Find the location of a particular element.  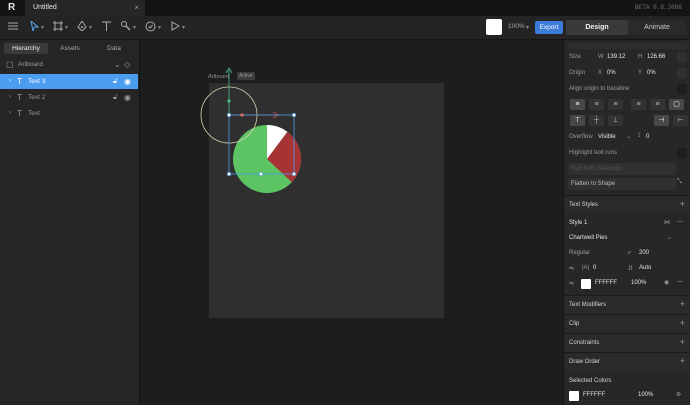

tab-hierarchy: Hierarchy is located at coordinates (26, 48).